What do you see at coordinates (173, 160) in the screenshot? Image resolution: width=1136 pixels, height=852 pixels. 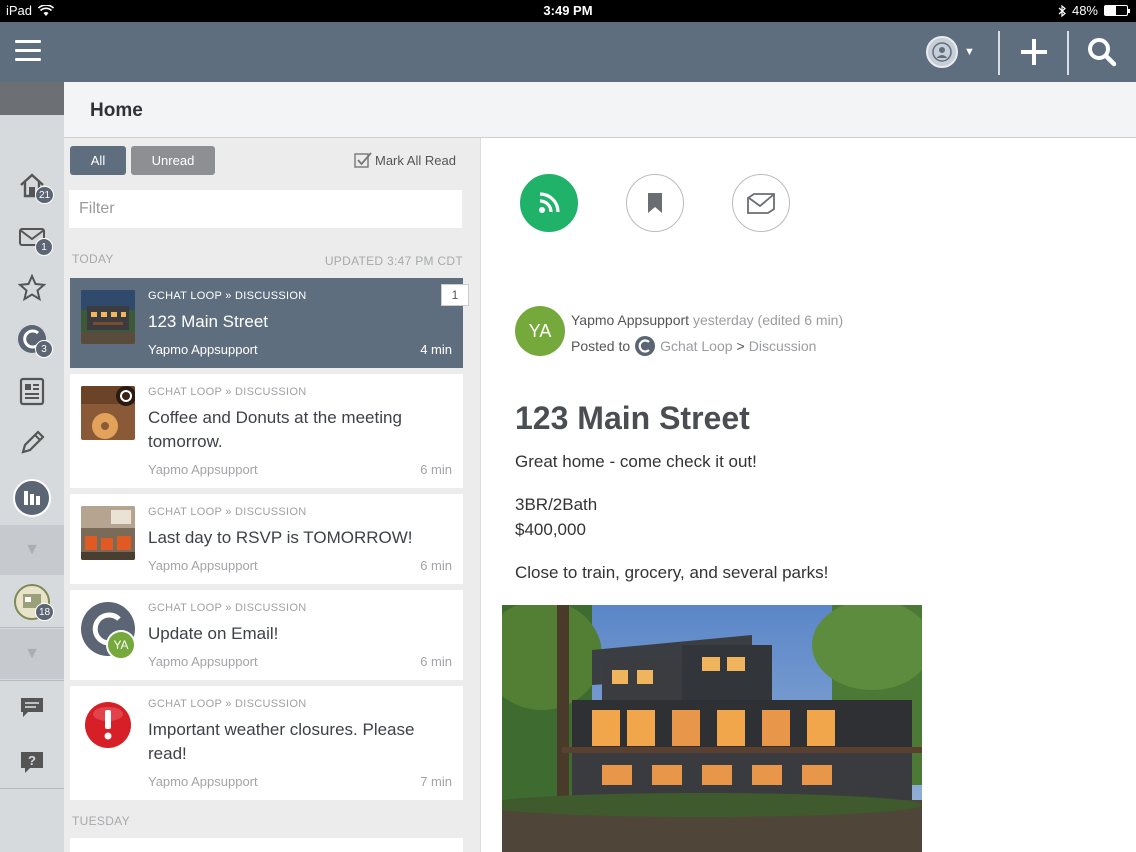 I see `tab-unread: Unread` at bounding box center [173, 160].